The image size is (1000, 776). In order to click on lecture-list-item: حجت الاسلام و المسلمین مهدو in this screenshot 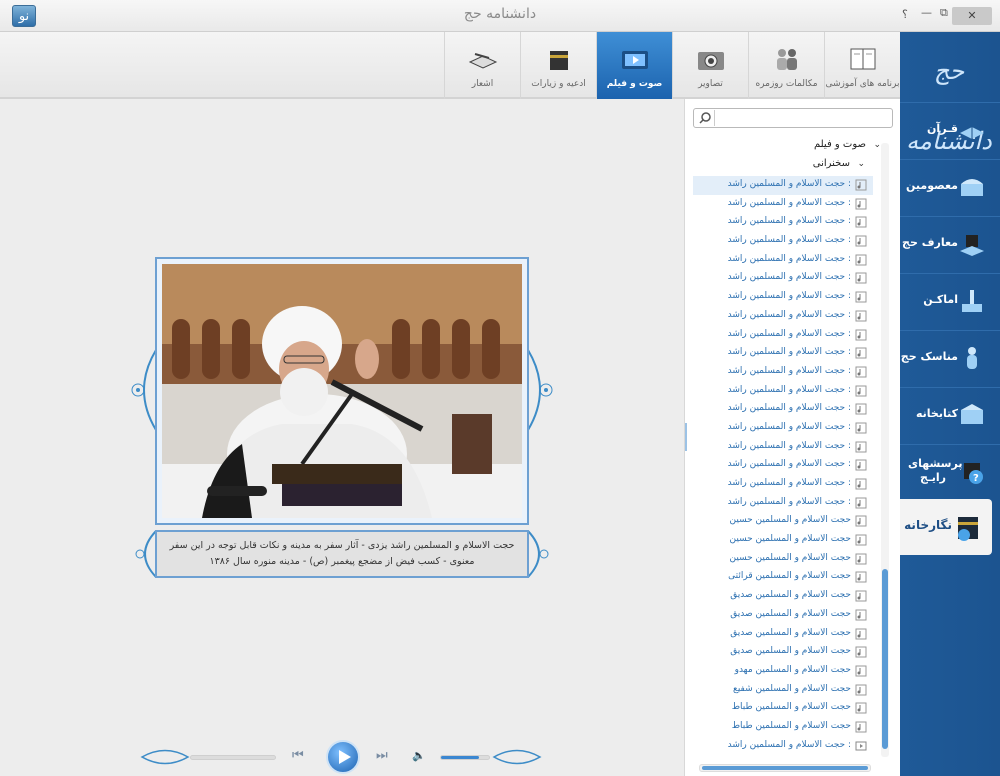, I will do `click(783, 671)`.